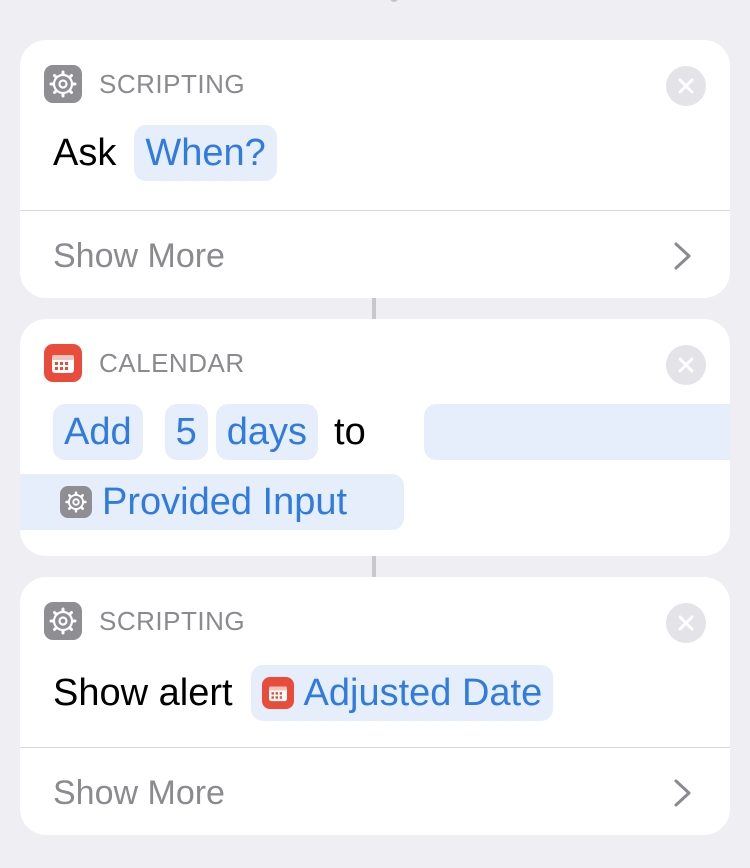 This screenshot has width=750, height=868. What do you see at coordinates (267, 432) in the screenshot?
I see `unit-token: days` at bounding box center [267, 432].